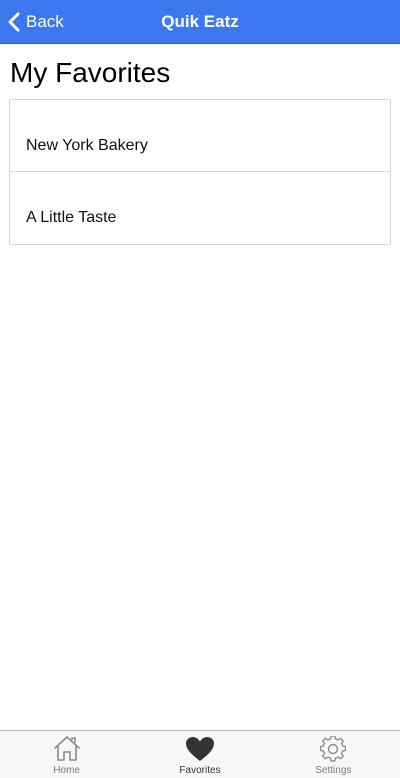 The image size is (400, 778). I want to click on tab-favorites: Favorites, so click(199, 754).